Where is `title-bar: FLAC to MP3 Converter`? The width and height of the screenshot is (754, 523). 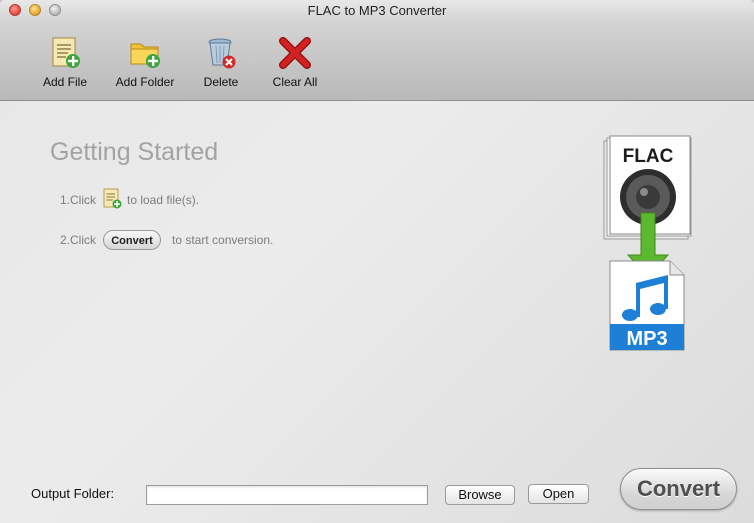 title-bar: FLAC to MP3 Converter is located at coordinates (377, 11).